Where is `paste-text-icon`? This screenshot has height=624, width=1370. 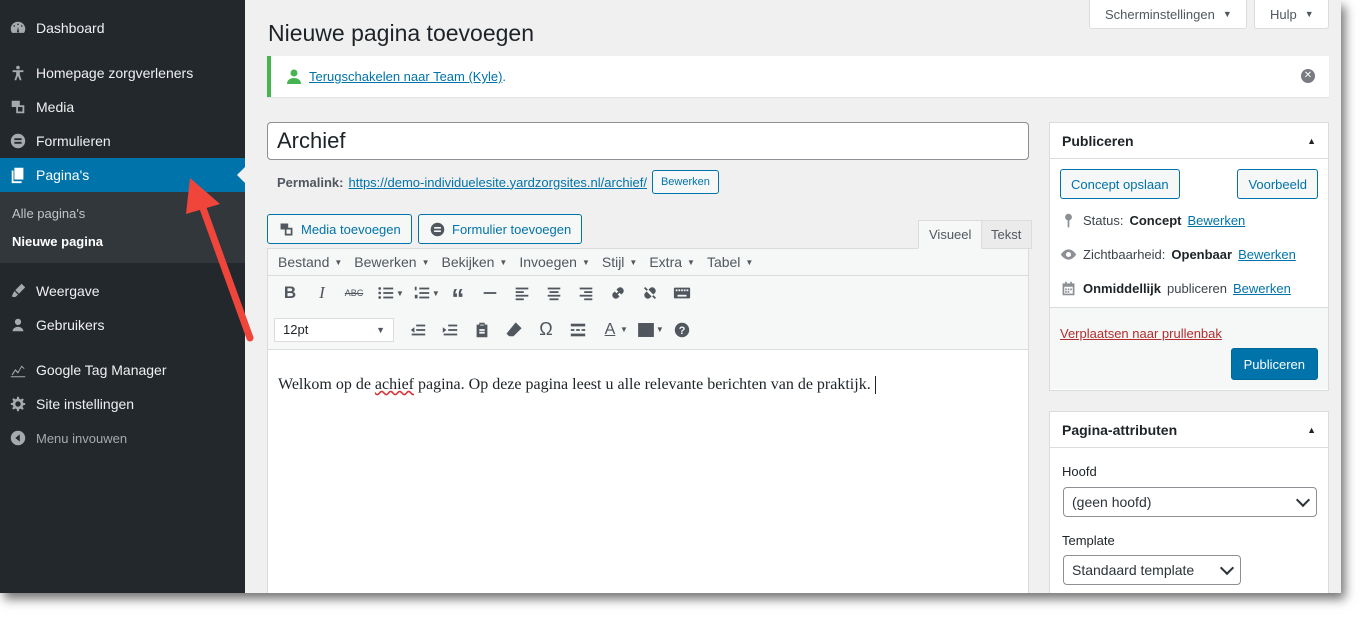 paste-text-icon is located at coordinates (482, 330).